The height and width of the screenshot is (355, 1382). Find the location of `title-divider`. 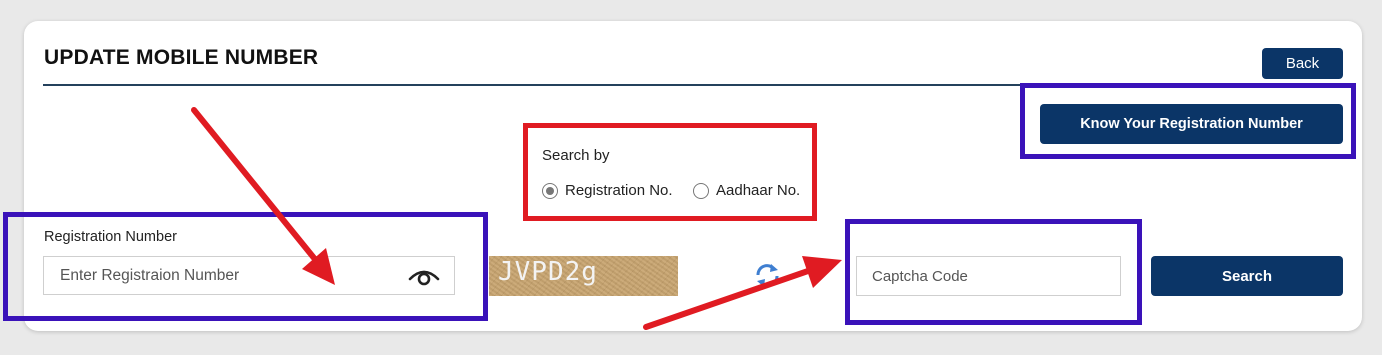

title-divider is located at coordinates (693, 85).